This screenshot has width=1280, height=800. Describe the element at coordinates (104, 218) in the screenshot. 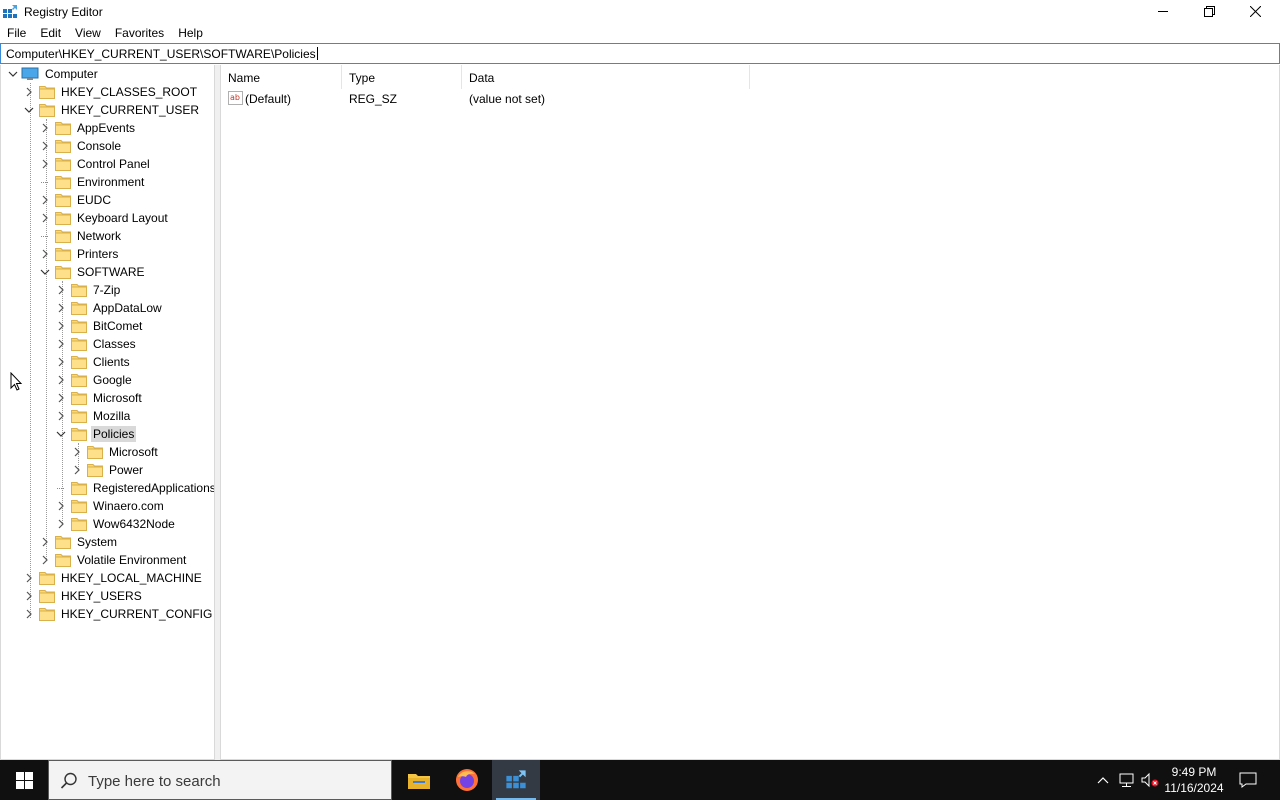

I see `tree-node: Keyboard Layout` at that location.